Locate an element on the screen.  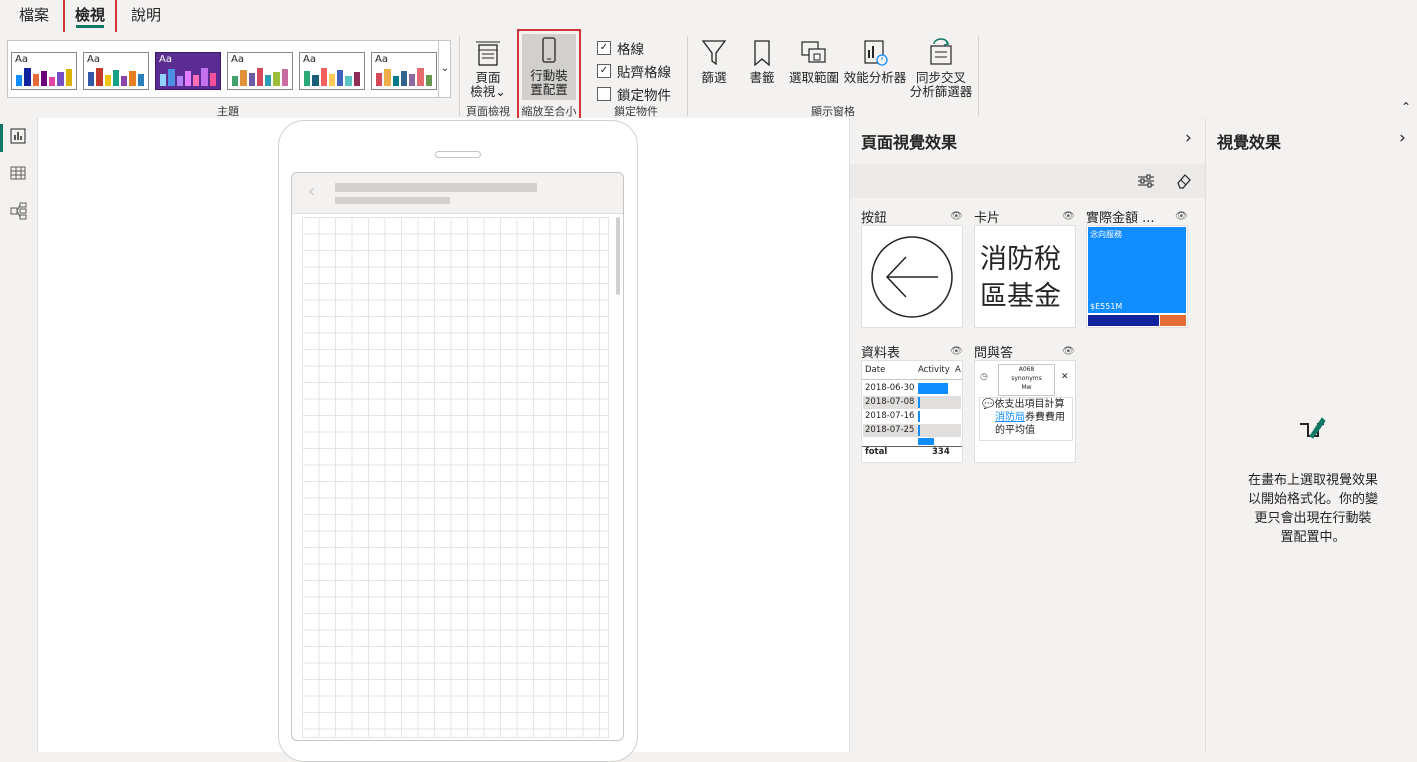
speech-bubble-icon: 💬 is located at coordinates (988, 404).